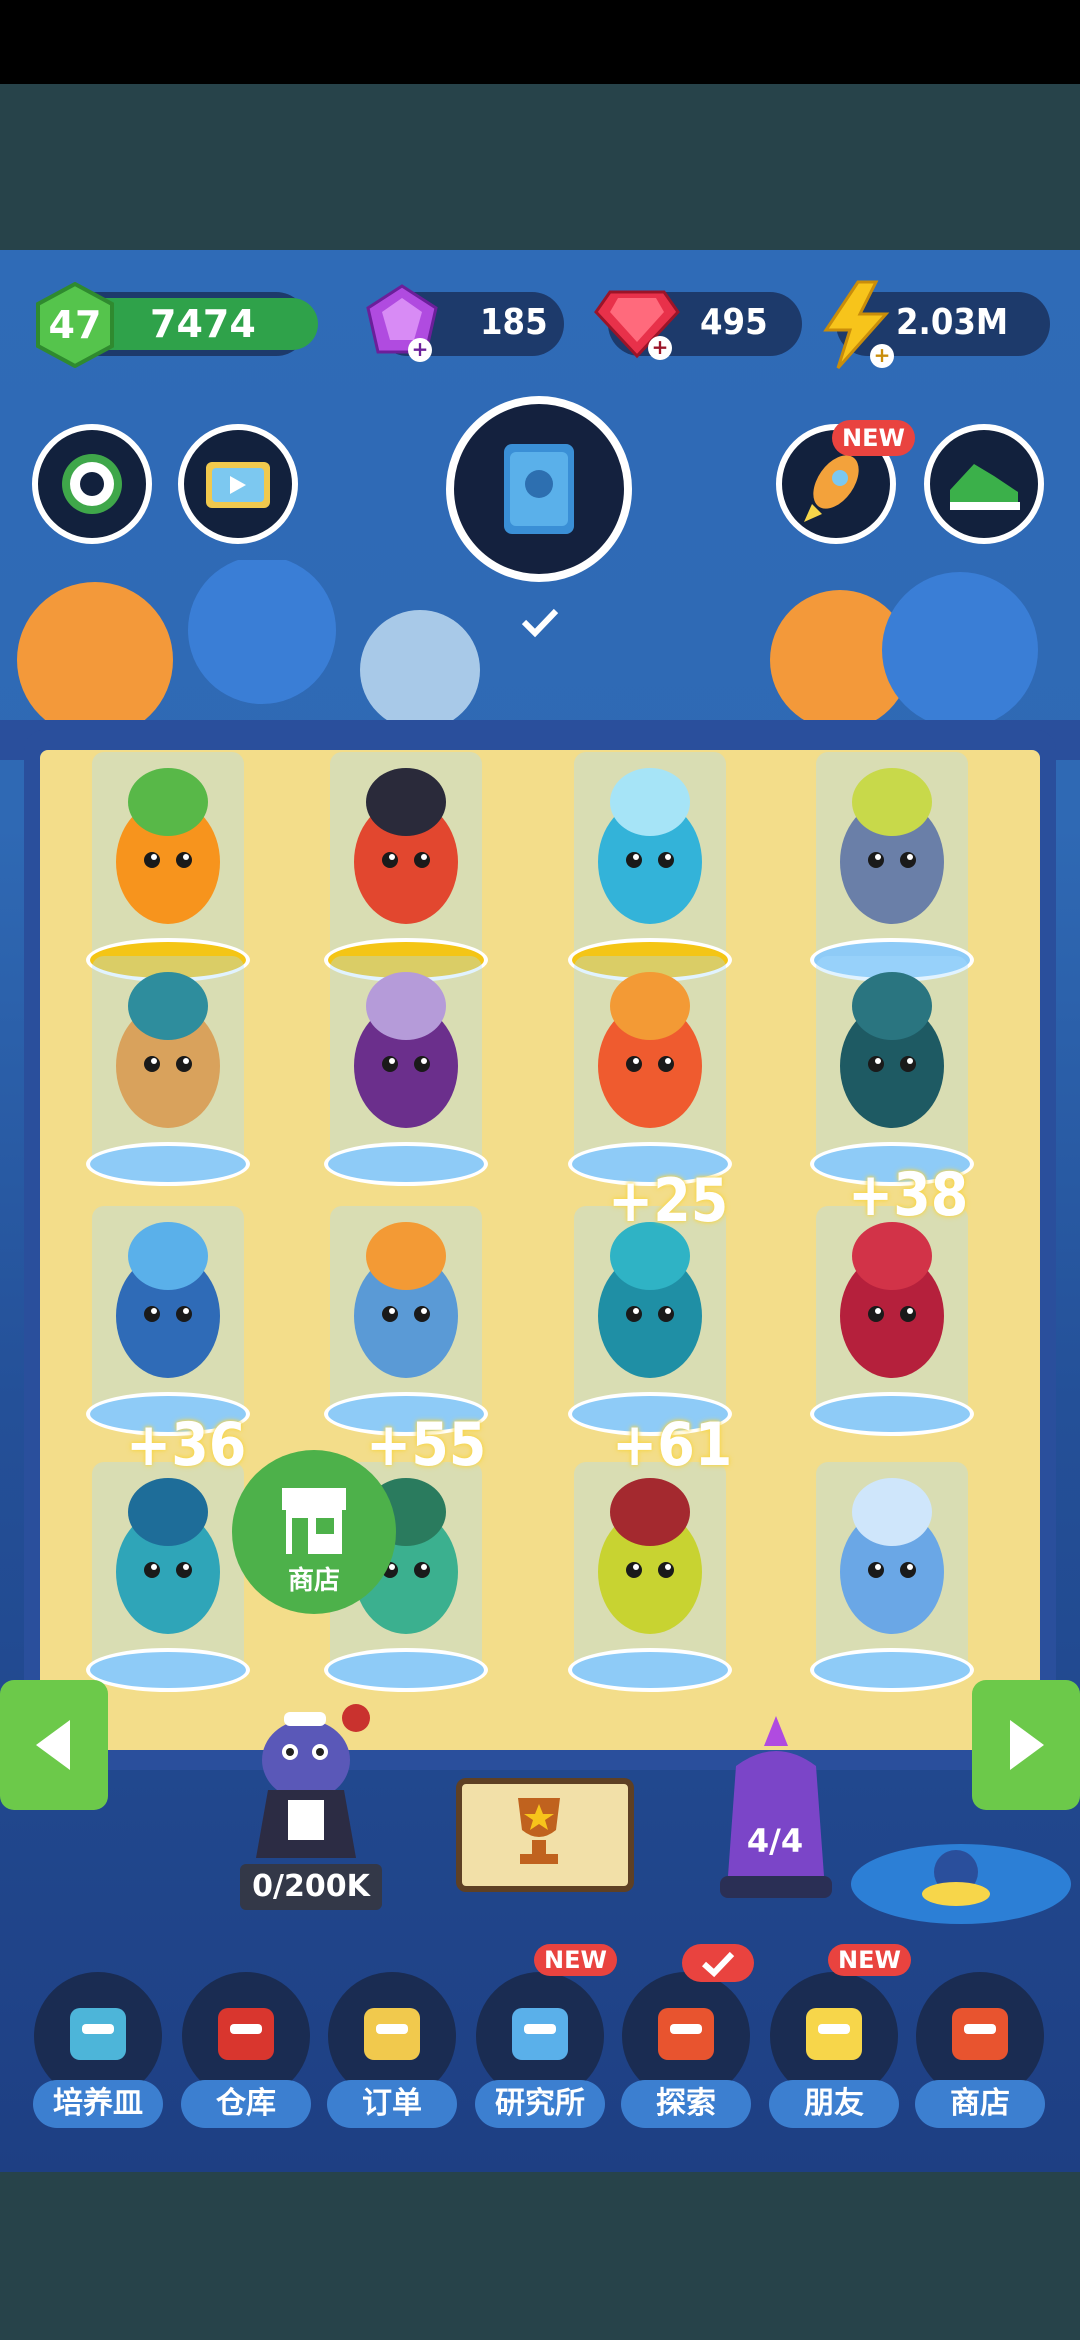 This screenshot has height=2340, width=1080. I want to click on gem-count: 185, so click(514, 322).